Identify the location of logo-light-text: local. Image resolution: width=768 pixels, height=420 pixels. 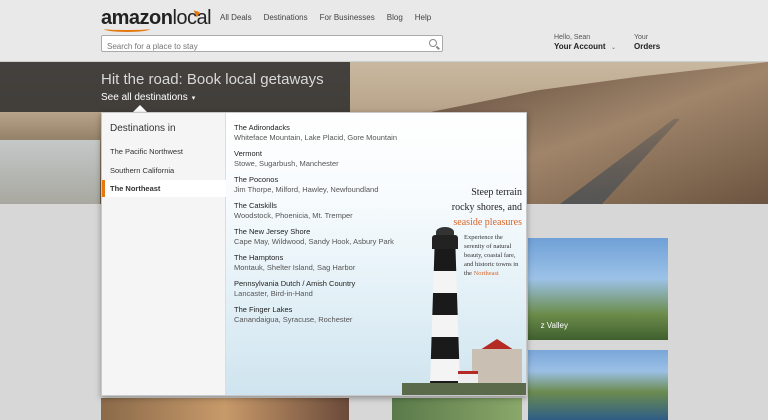
(192, 18).